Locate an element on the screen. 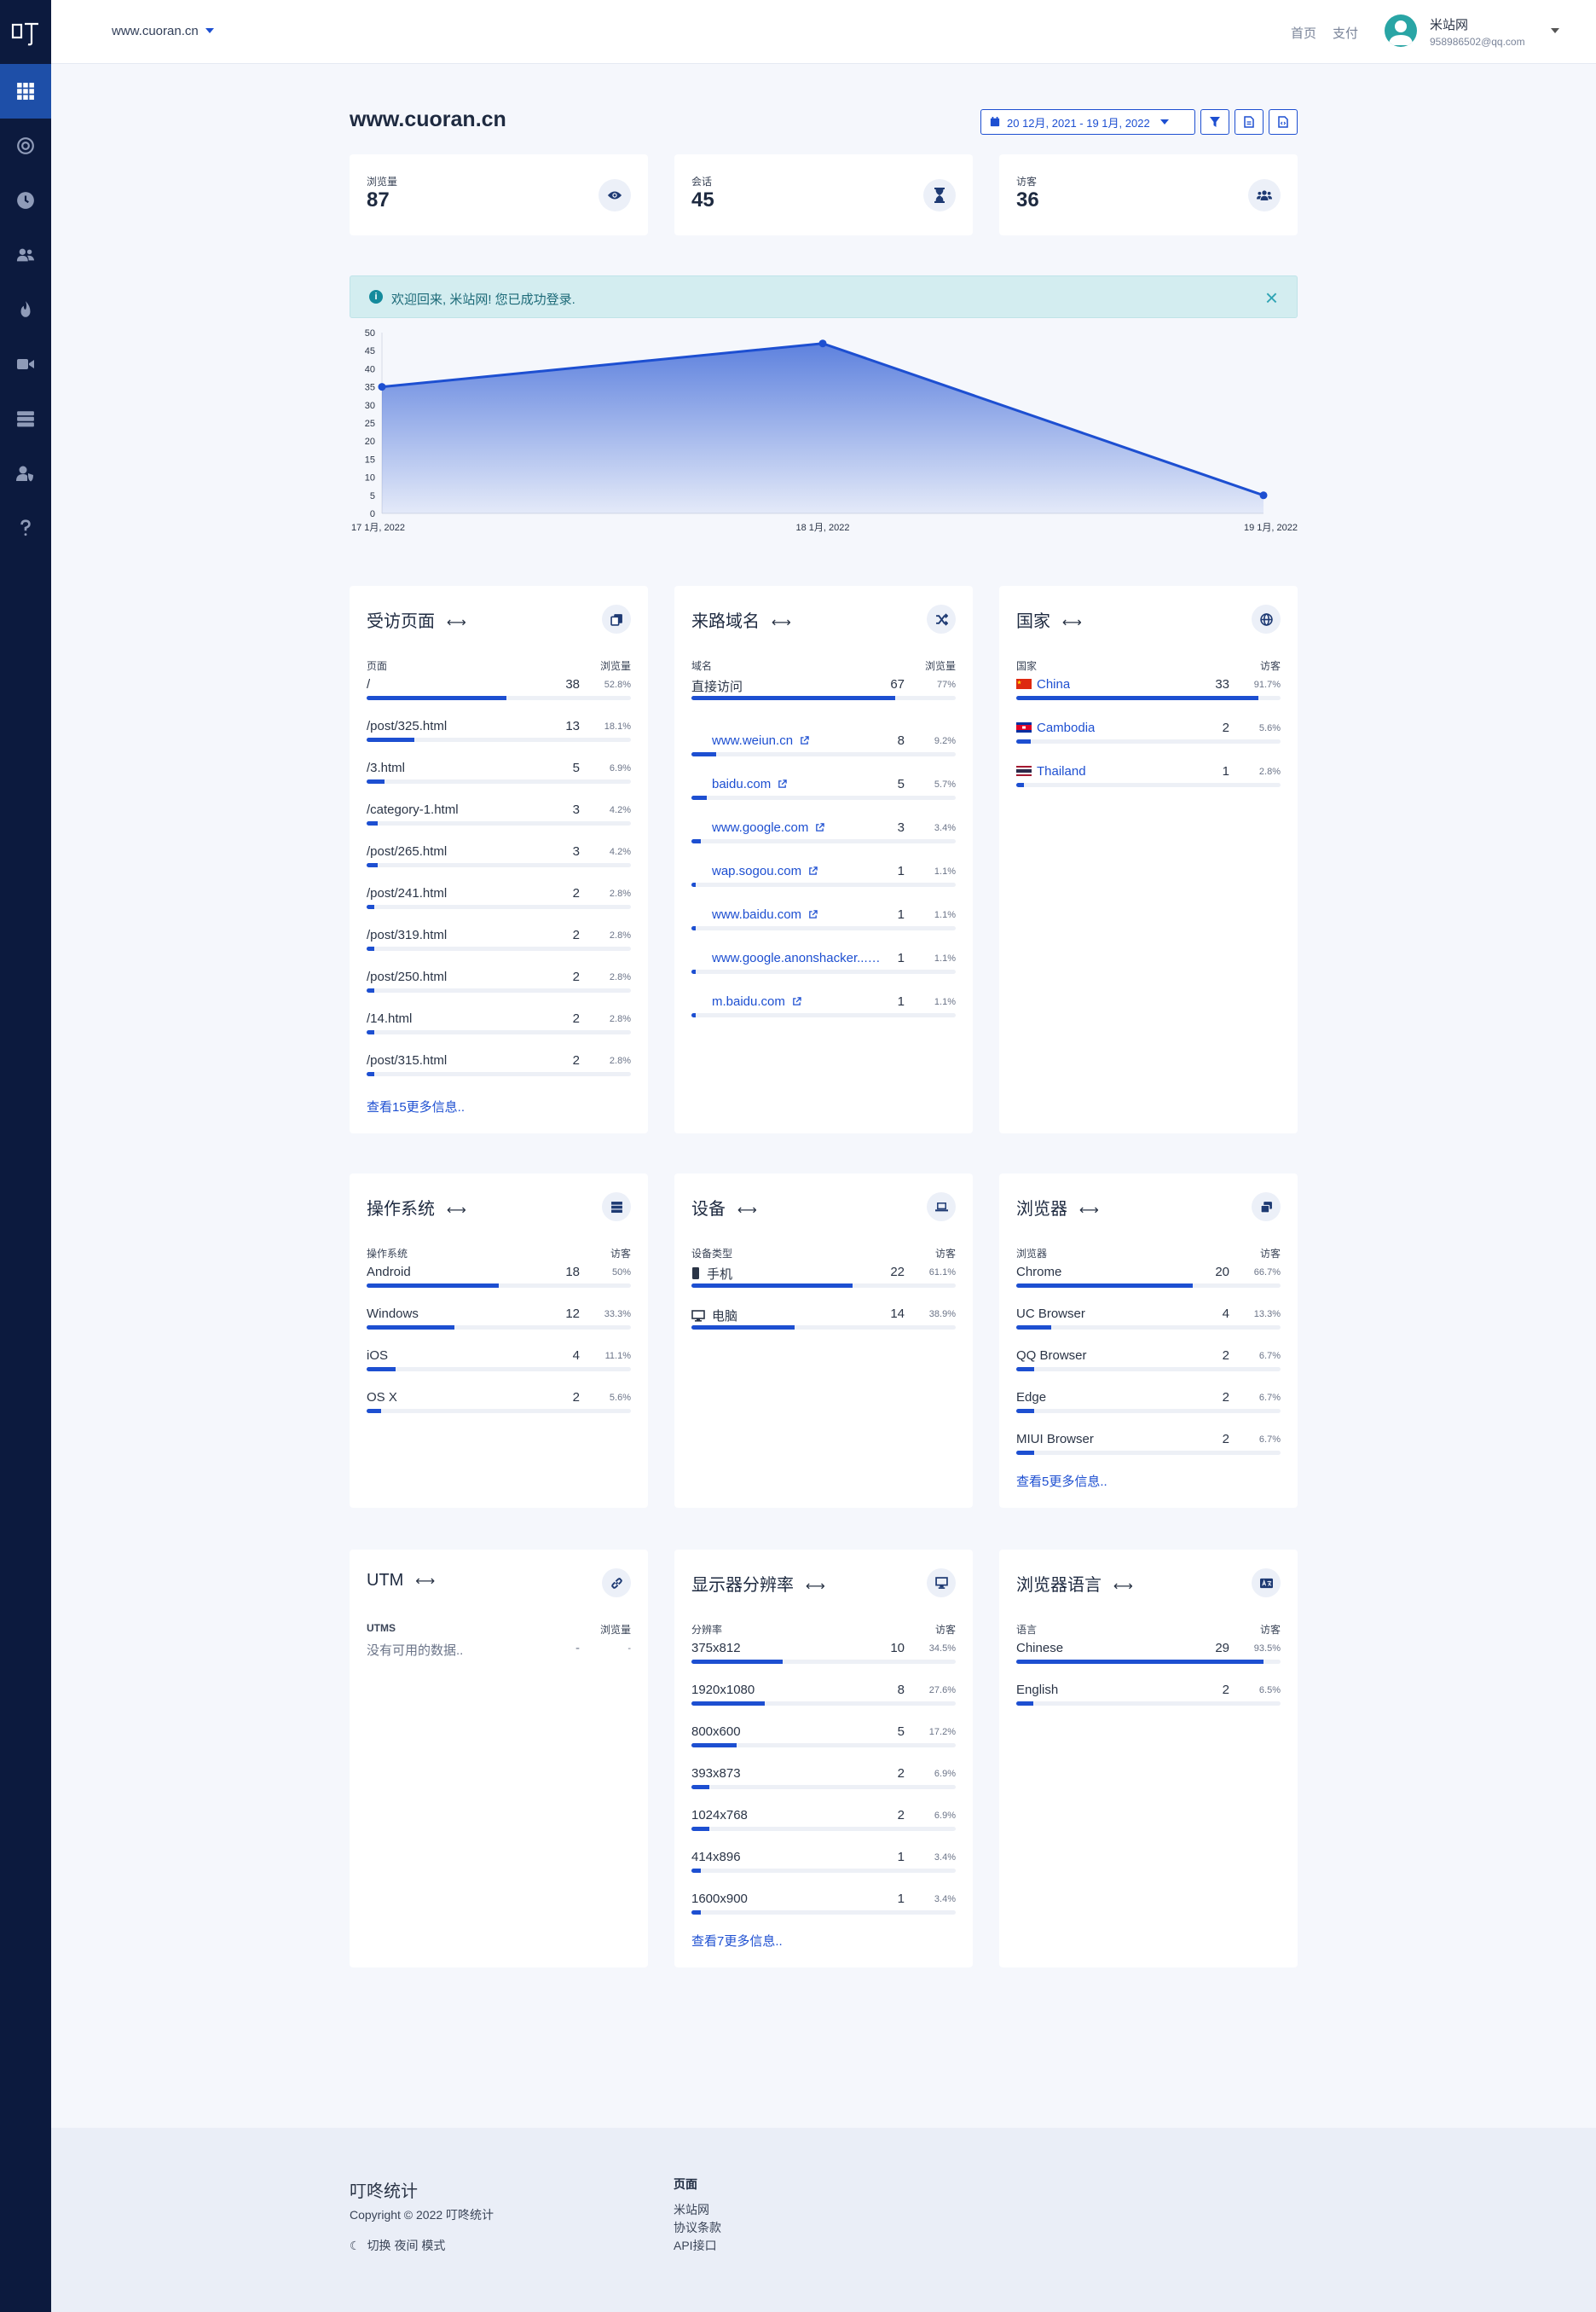 The height and width of the screenshot is (2312, 1596). list-item: iOS 4 11.1% is located at coordinates (499, 1369).